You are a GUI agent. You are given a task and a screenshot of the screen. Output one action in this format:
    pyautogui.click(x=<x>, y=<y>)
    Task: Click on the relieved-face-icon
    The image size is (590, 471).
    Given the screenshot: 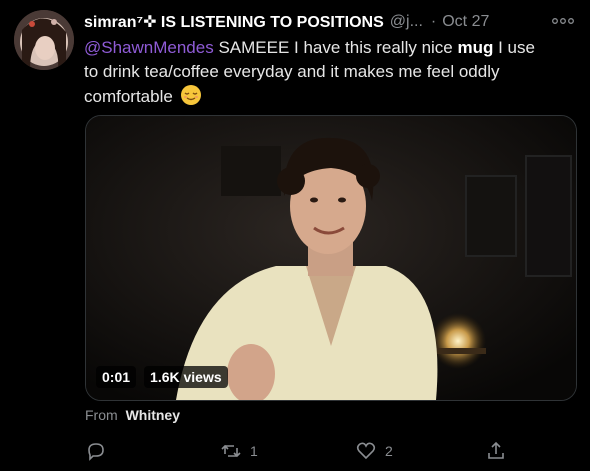 What is the action you would take?
    pyautogui.click(x=190, y=95)
    